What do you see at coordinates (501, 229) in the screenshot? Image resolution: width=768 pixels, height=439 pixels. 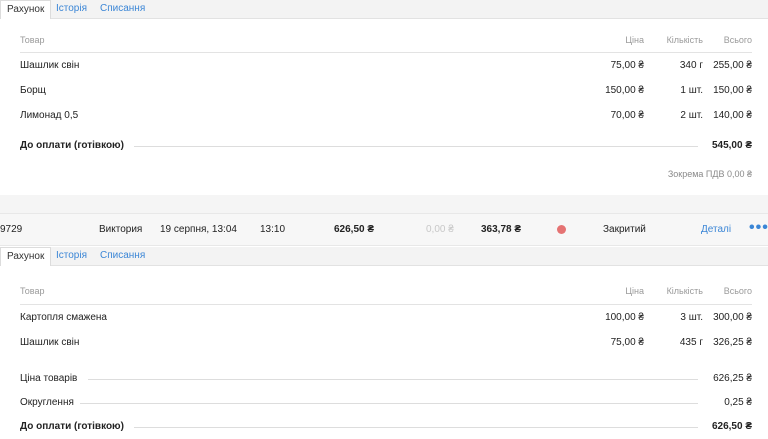 I see `order-profit: 363,78 ₴` at bounding box center [501, 229].